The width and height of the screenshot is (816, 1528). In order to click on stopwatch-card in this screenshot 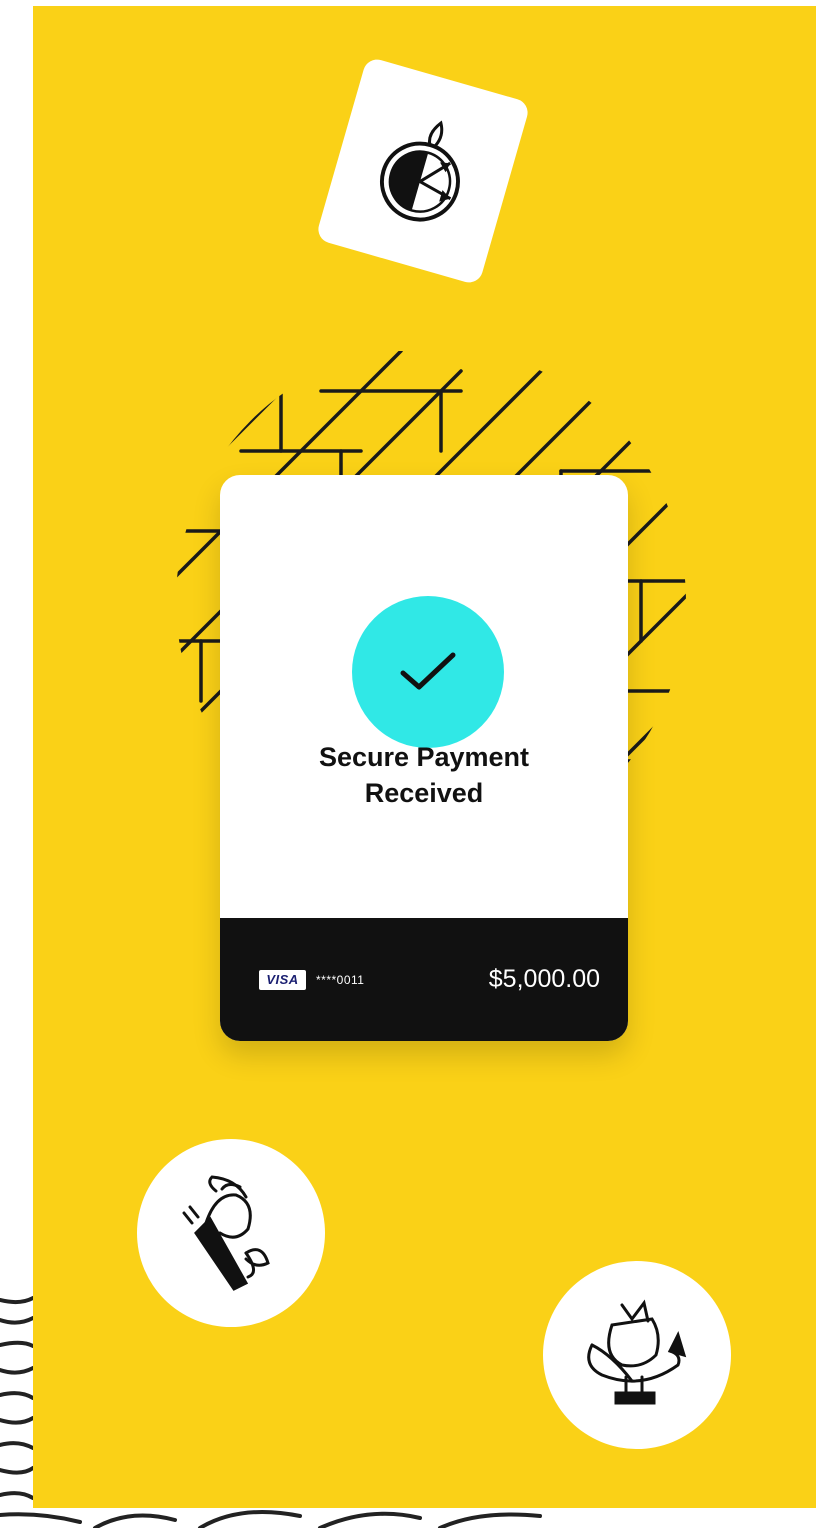, I will do `click(423, 171)`.